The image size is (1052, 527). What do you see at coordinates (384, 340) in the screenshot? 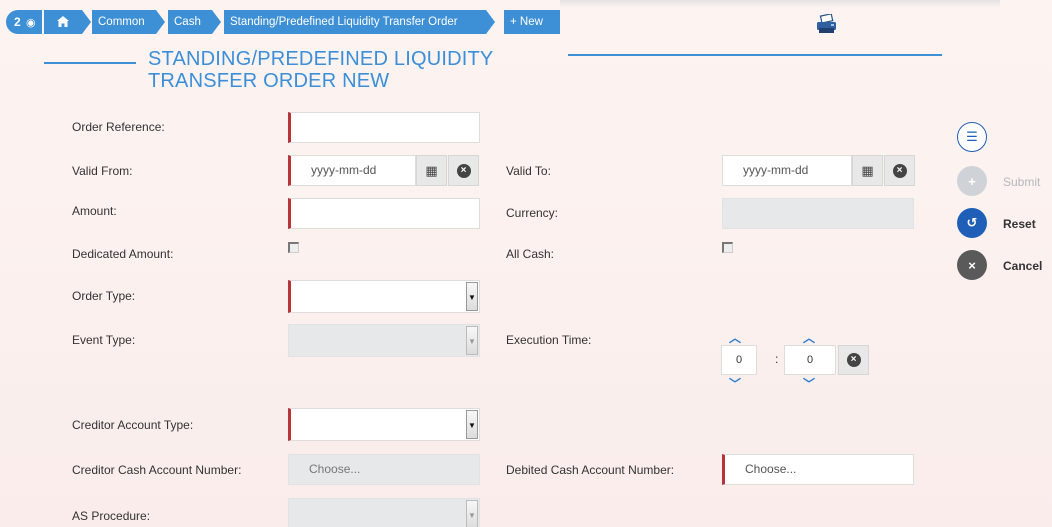
I see `event-type-select: ▼` at bounding box center [384, 340].